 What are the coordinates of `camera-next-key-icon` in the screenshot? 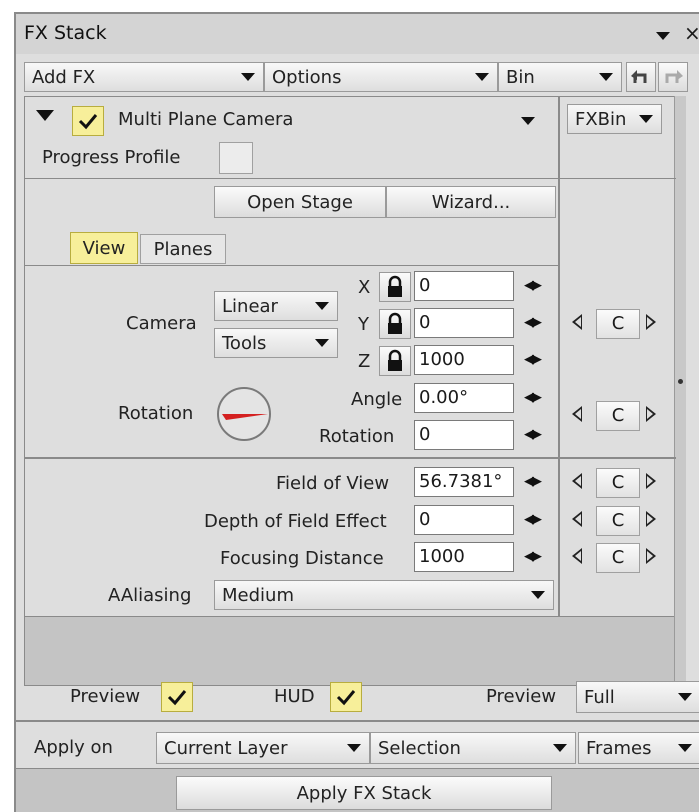 It's located at (651, 322).